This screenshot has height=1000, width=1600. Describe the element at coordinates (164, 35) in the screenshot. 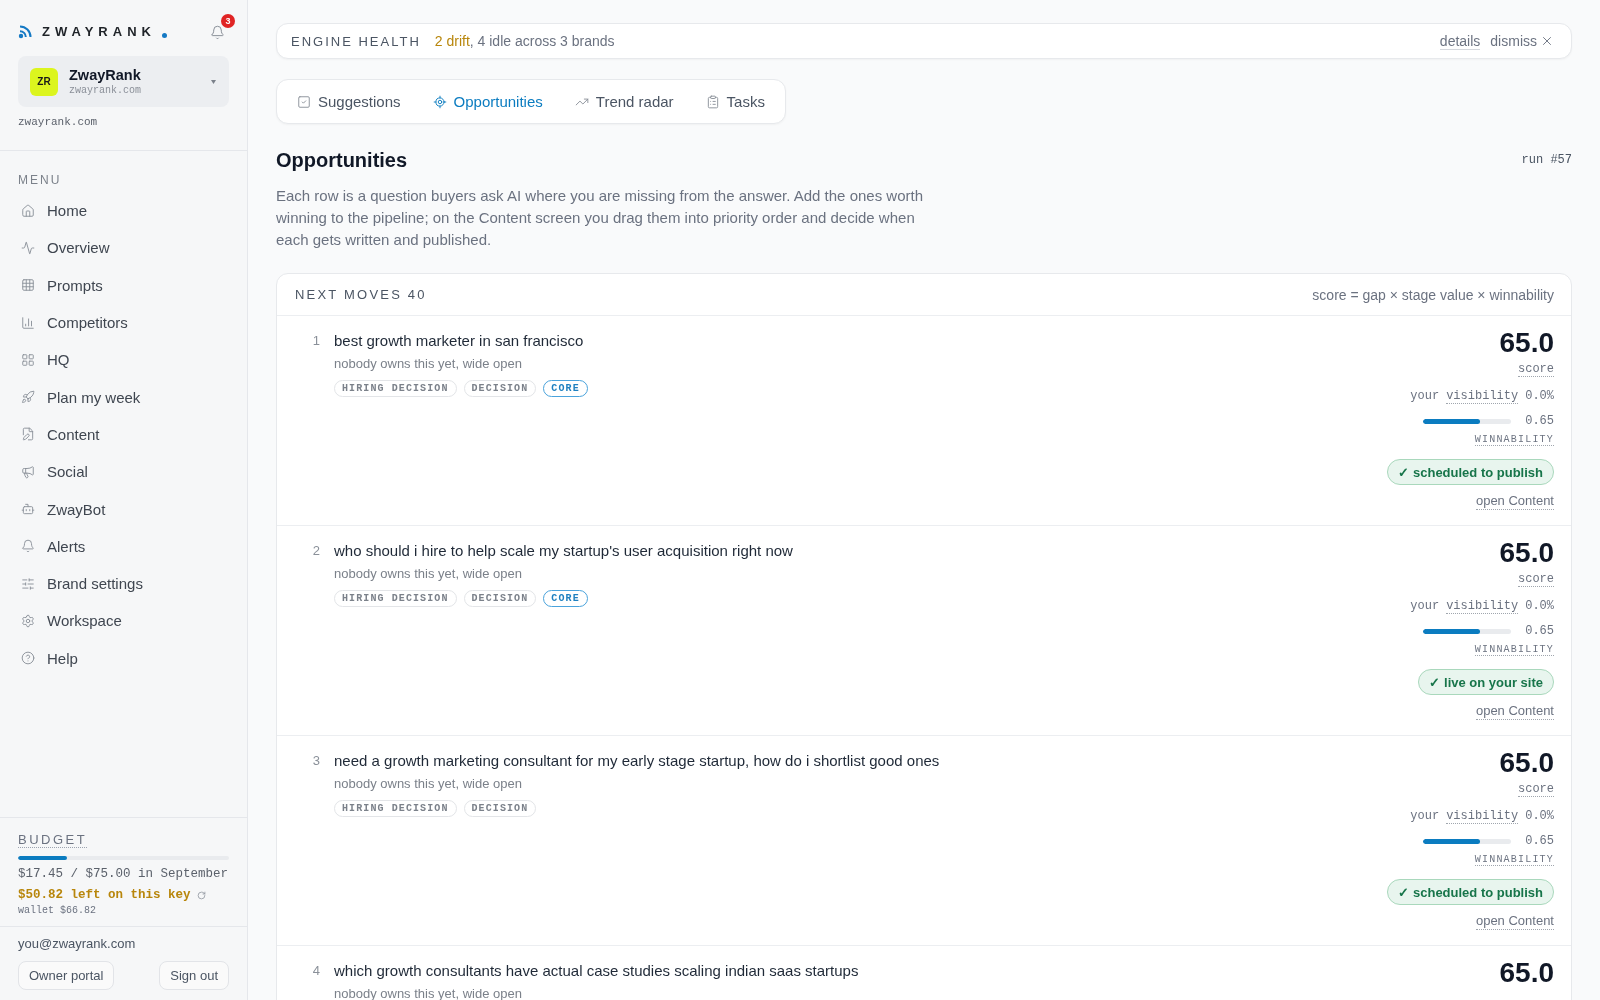

I see `dot-icon` at that location.